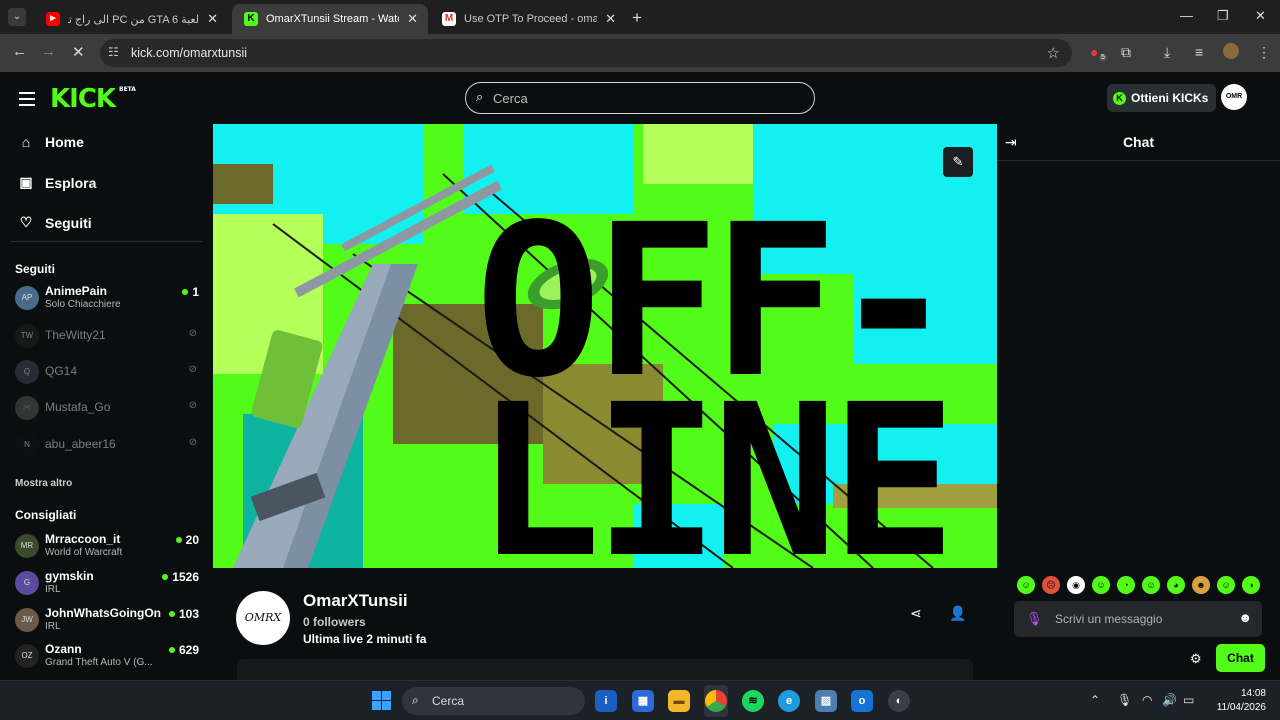 This screenshot has height=720, width=1280. I want to click on sidebar-item-explore: ▣ Esplora, so click(57, 182).